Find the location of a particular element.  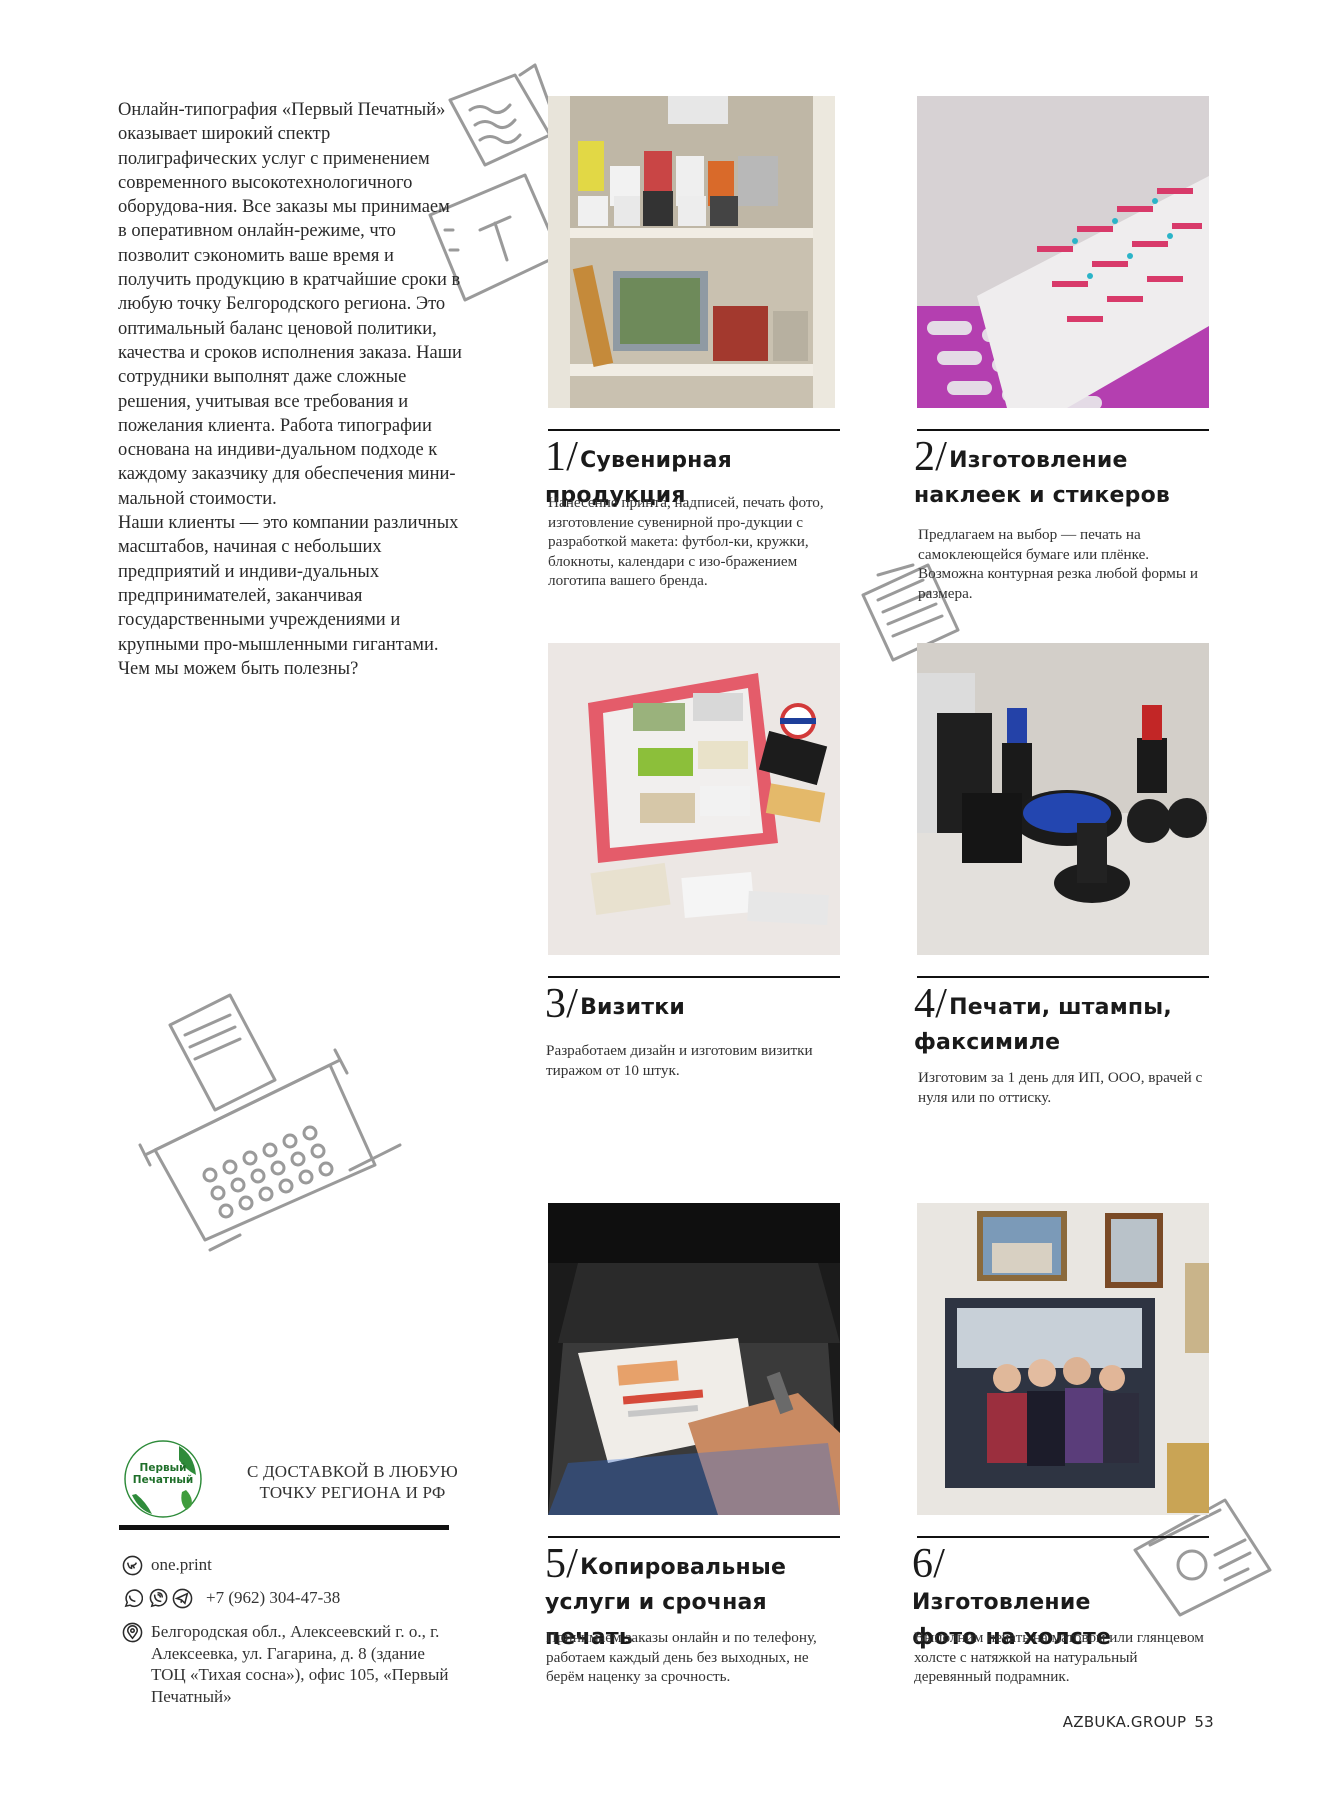

service-3-rule is located at coordinates (694, 977).